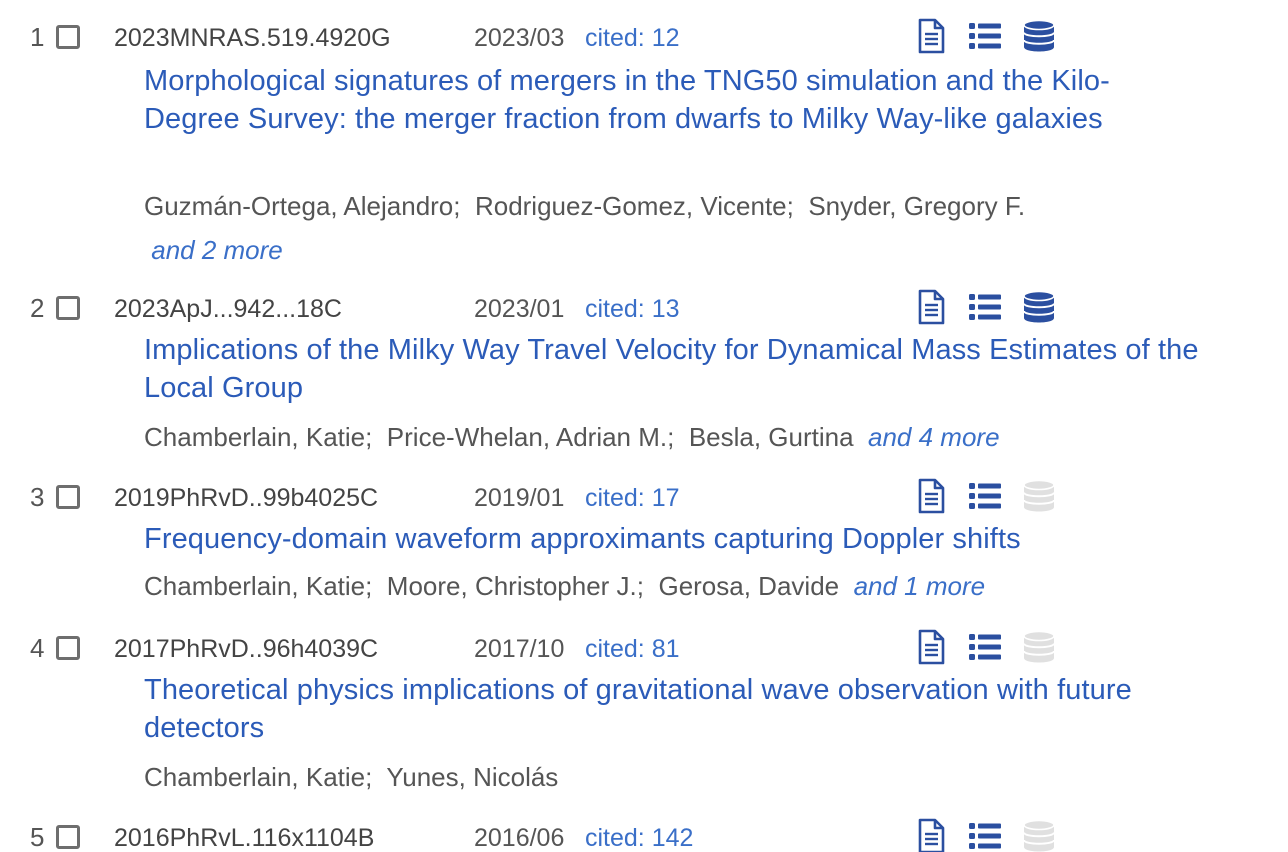 This screenshot has width=1288, height=852. I want to click on result-header: 3 2019PhRvD..99b4025C 2019/01 cited: 17, so click(644, 495).